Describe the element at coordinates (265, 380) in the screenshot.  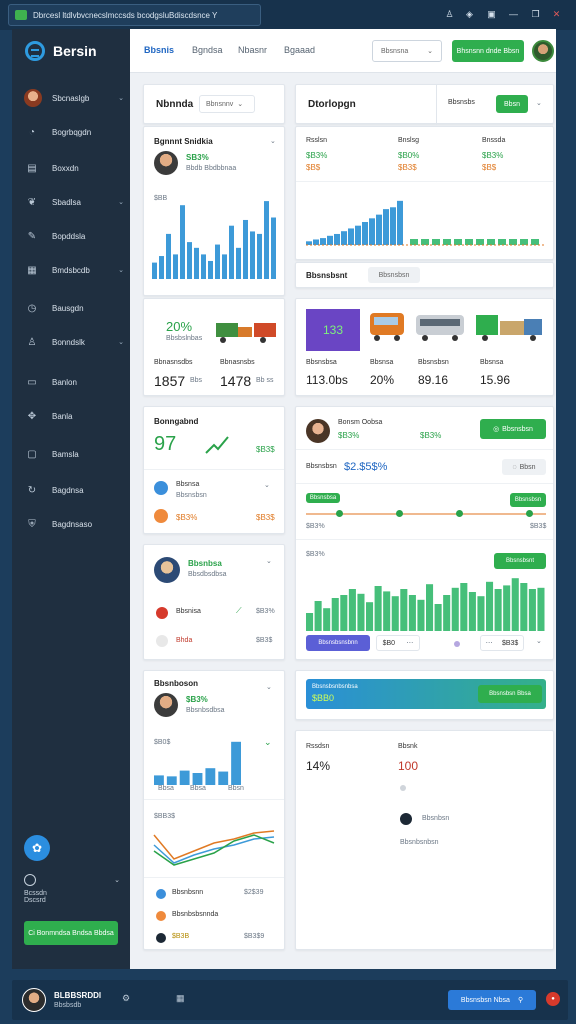
I see `stat-unit: Bb ss` at that location.